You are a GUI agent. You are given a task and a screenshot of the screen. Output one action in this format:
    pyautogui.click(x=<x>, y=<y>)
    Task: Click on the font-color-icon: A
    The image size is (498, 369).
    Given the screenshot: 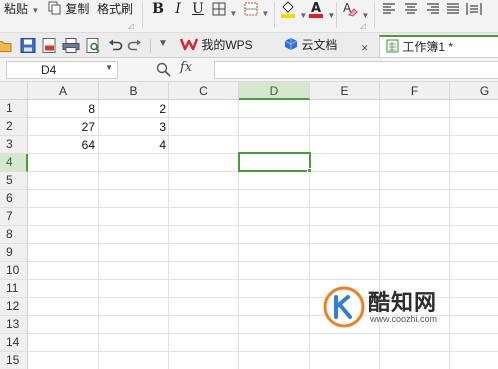 What is the action you would take?
    pyautogui.click(x=316, y=9)
    